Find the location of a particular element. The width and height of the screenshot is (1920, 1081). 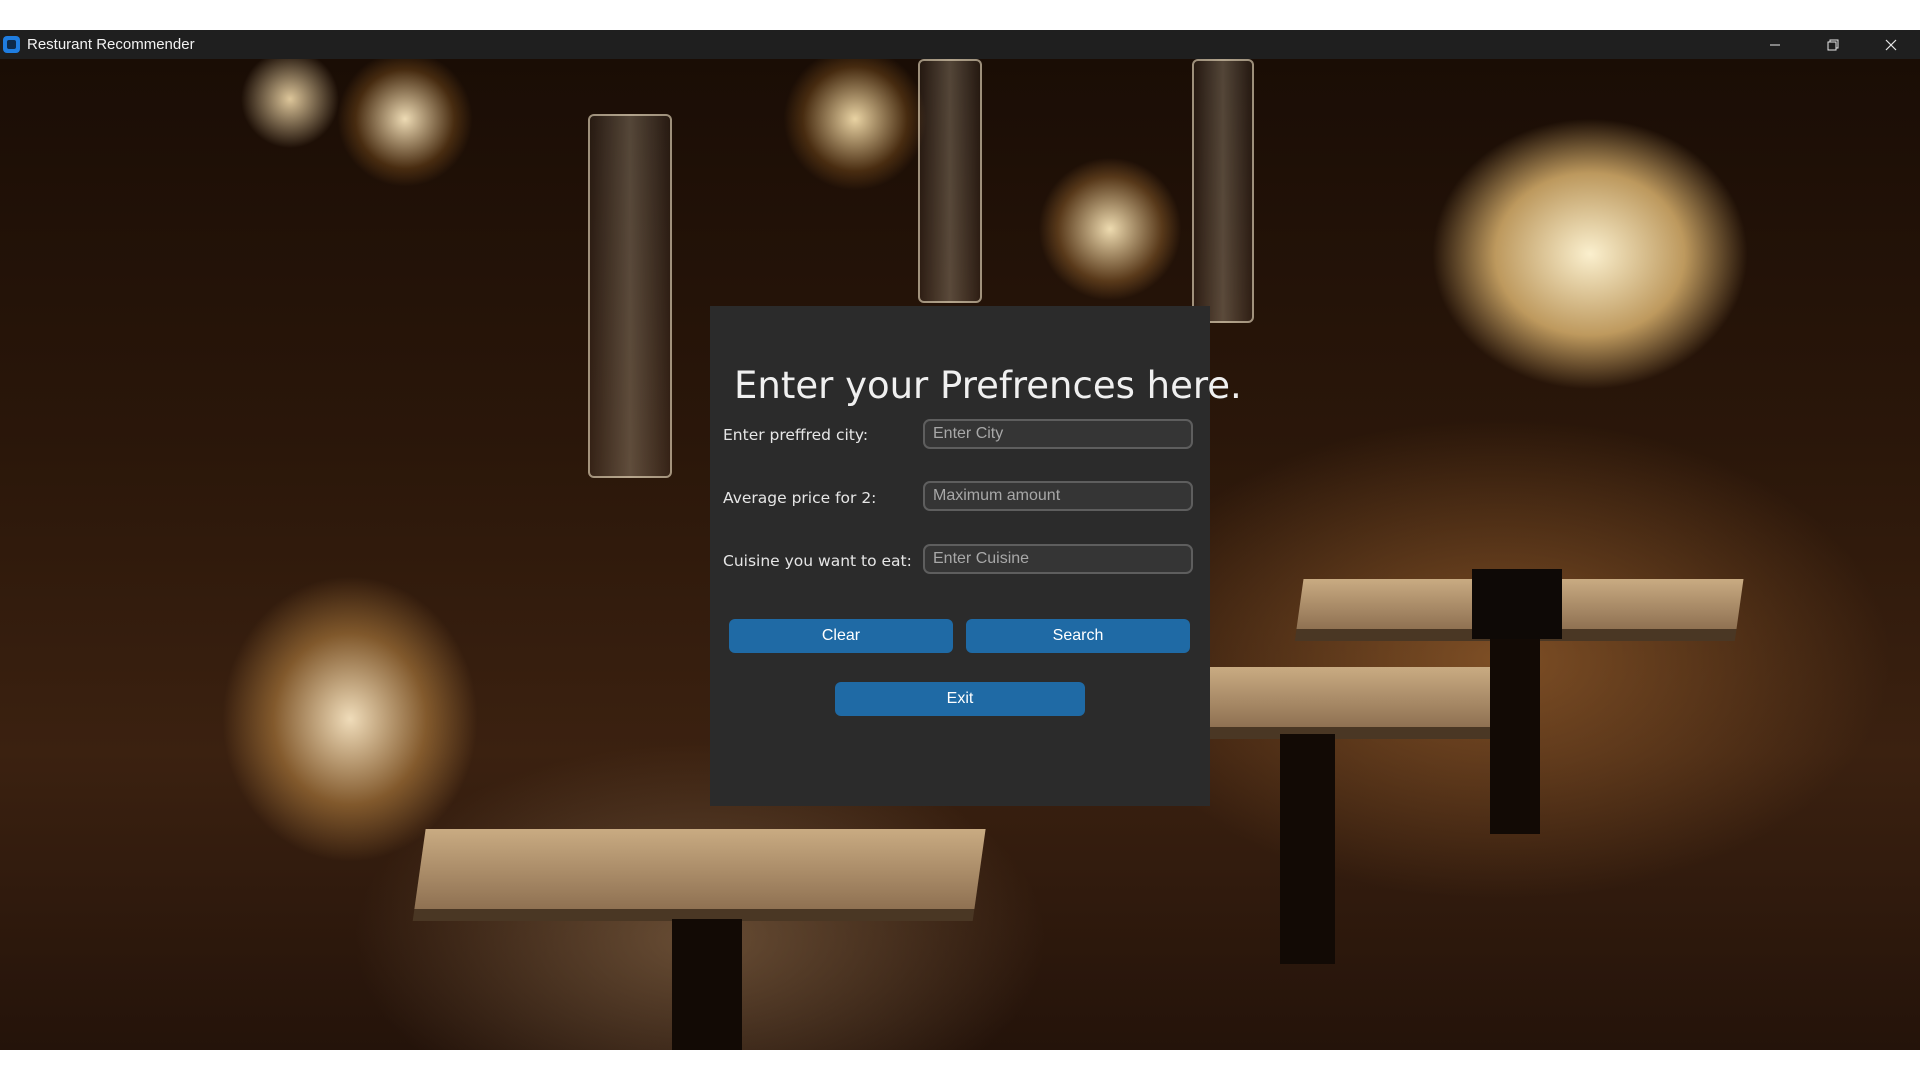

plant-pot is located at coordinates (1517, 604).